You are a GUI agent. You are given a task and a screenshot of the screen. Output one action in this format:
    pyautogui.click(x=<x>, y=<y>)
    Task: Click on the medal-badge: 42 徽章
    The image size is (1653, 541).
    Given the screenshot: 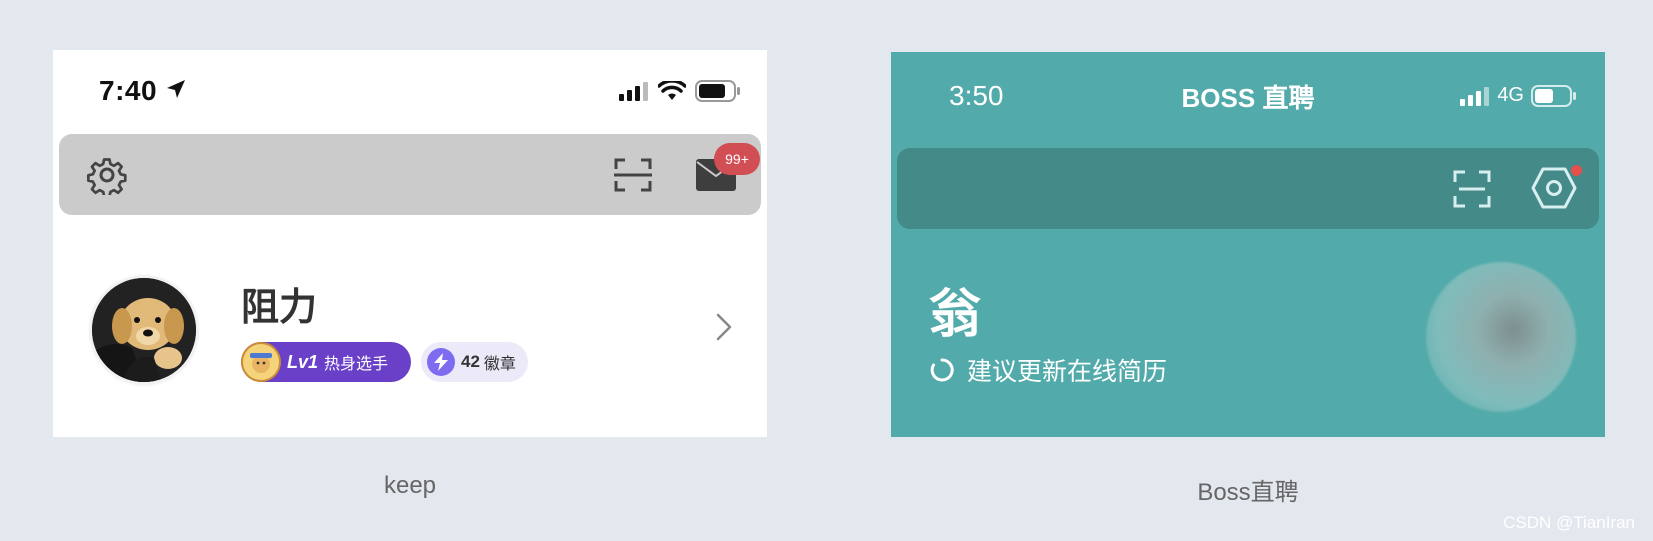 What is the action you would take?
    pyautogui.click(x=474, y=362)
    